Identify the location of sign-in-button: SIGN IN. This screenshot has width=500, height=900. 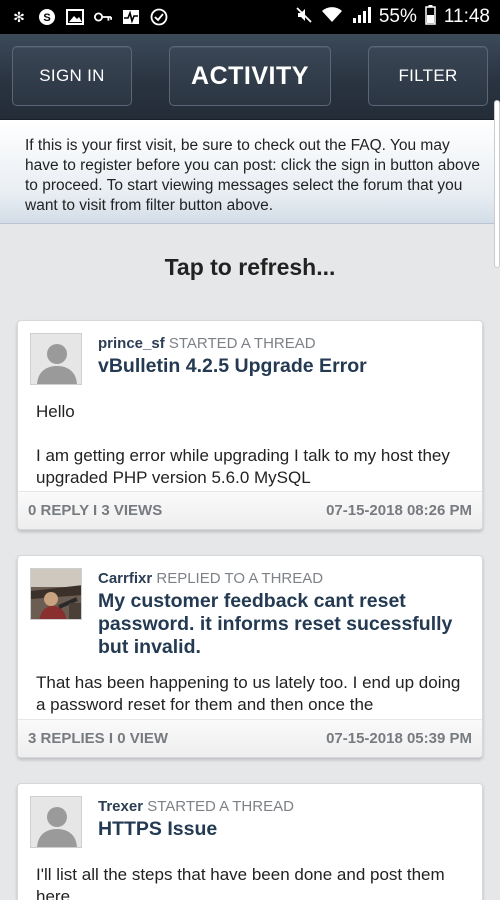
(72, 76).